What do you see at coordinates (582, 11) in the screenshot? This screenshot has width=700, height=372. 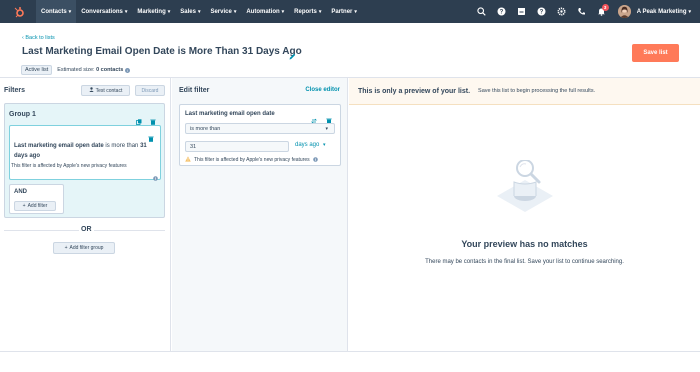 I see `calling-phone-icon` at bounding box center [582, 11].